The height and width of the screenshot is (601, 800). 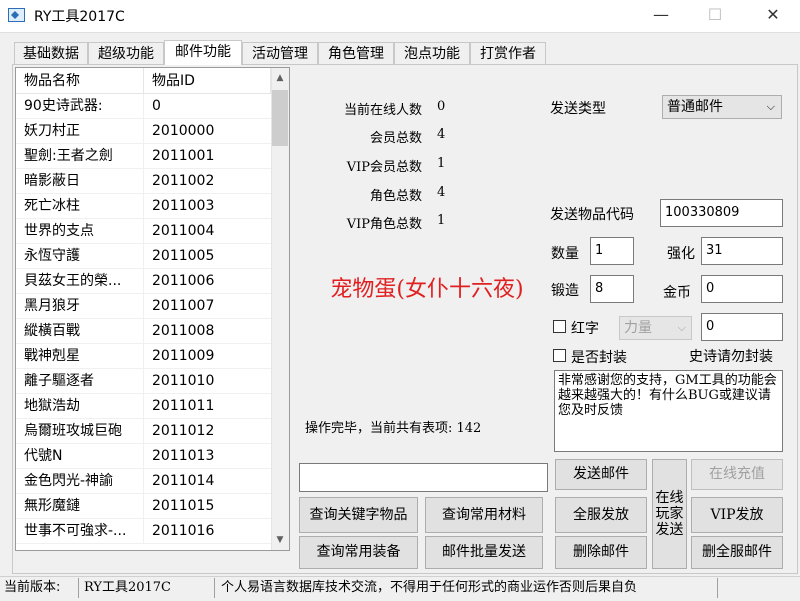 I want to click on item-name-cell: 無形魔鏈, so click(x=80, y=506).